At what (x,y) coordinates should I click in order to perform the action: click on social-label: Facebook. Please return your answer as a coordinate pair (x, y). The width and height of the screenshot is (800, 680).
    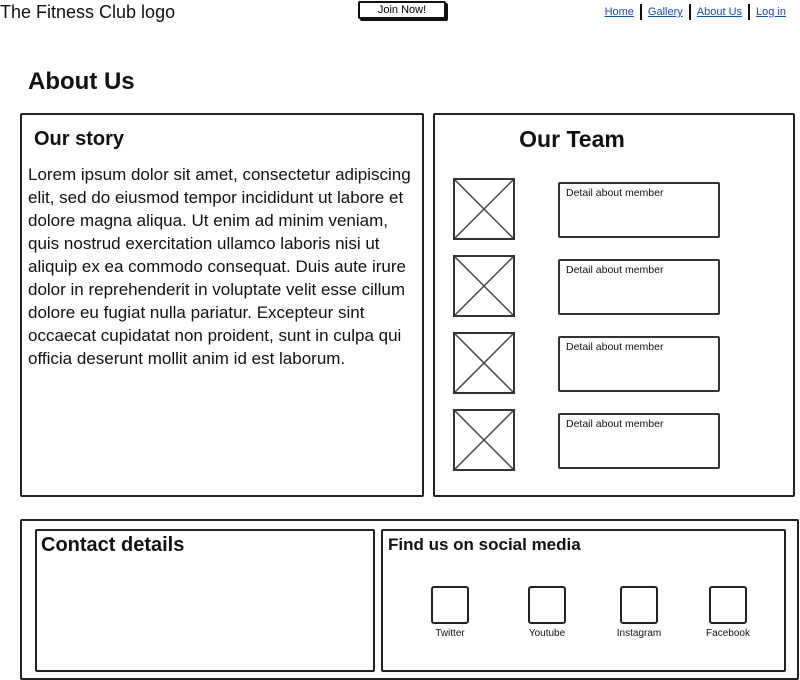
    Looking at the image, I should click on (728, 633).